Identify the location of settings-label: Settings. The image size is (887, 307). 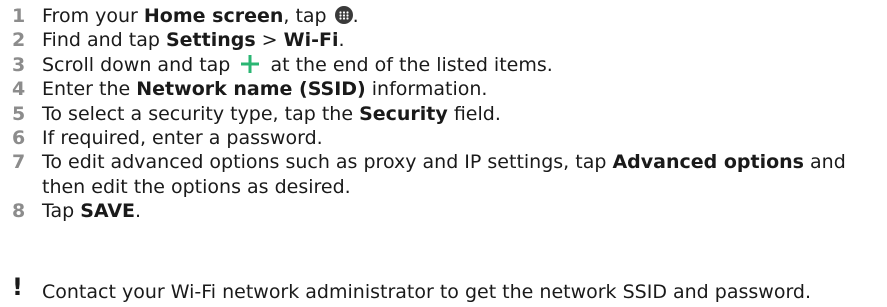
(210, 40).